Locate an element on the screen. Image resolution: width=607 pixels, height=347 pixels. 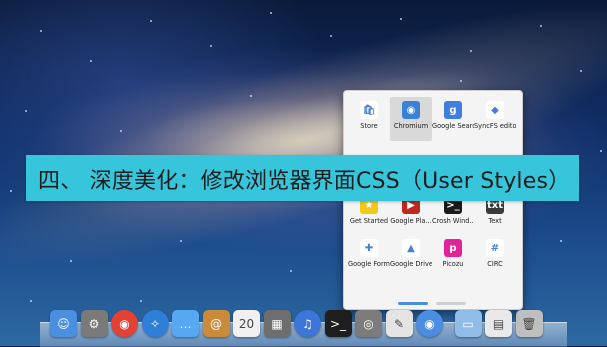
itunes-icon: ♫ is located at coordinates (307, 323).